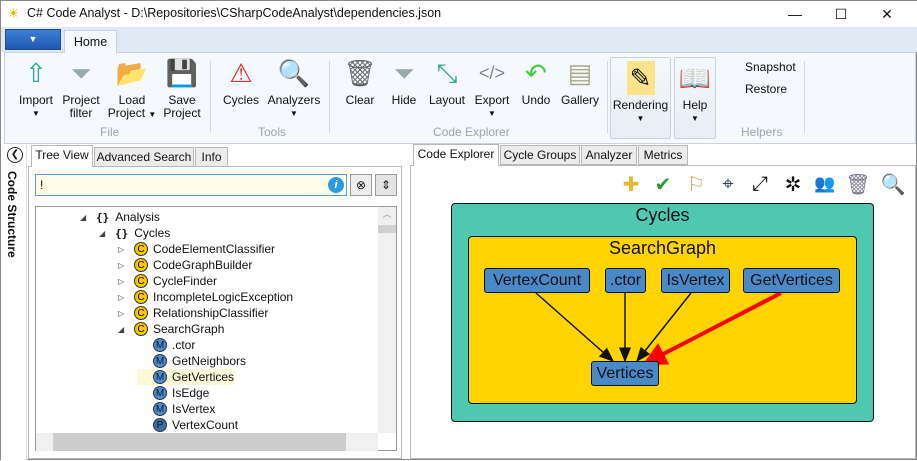  I want to click on node-getvertices: GetVertices, so click(791, 280).